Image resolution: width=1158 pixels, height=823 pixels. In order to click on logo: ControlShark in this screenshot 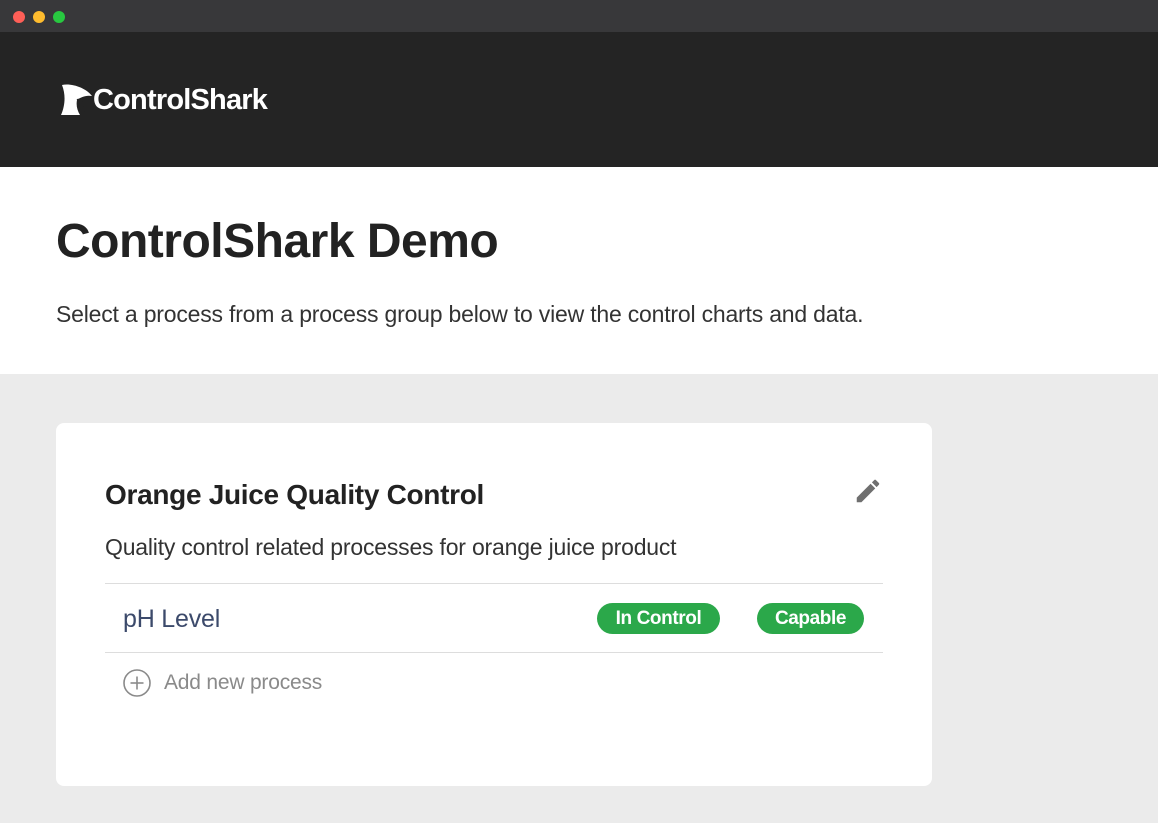, I will do `click(164, 100)`.